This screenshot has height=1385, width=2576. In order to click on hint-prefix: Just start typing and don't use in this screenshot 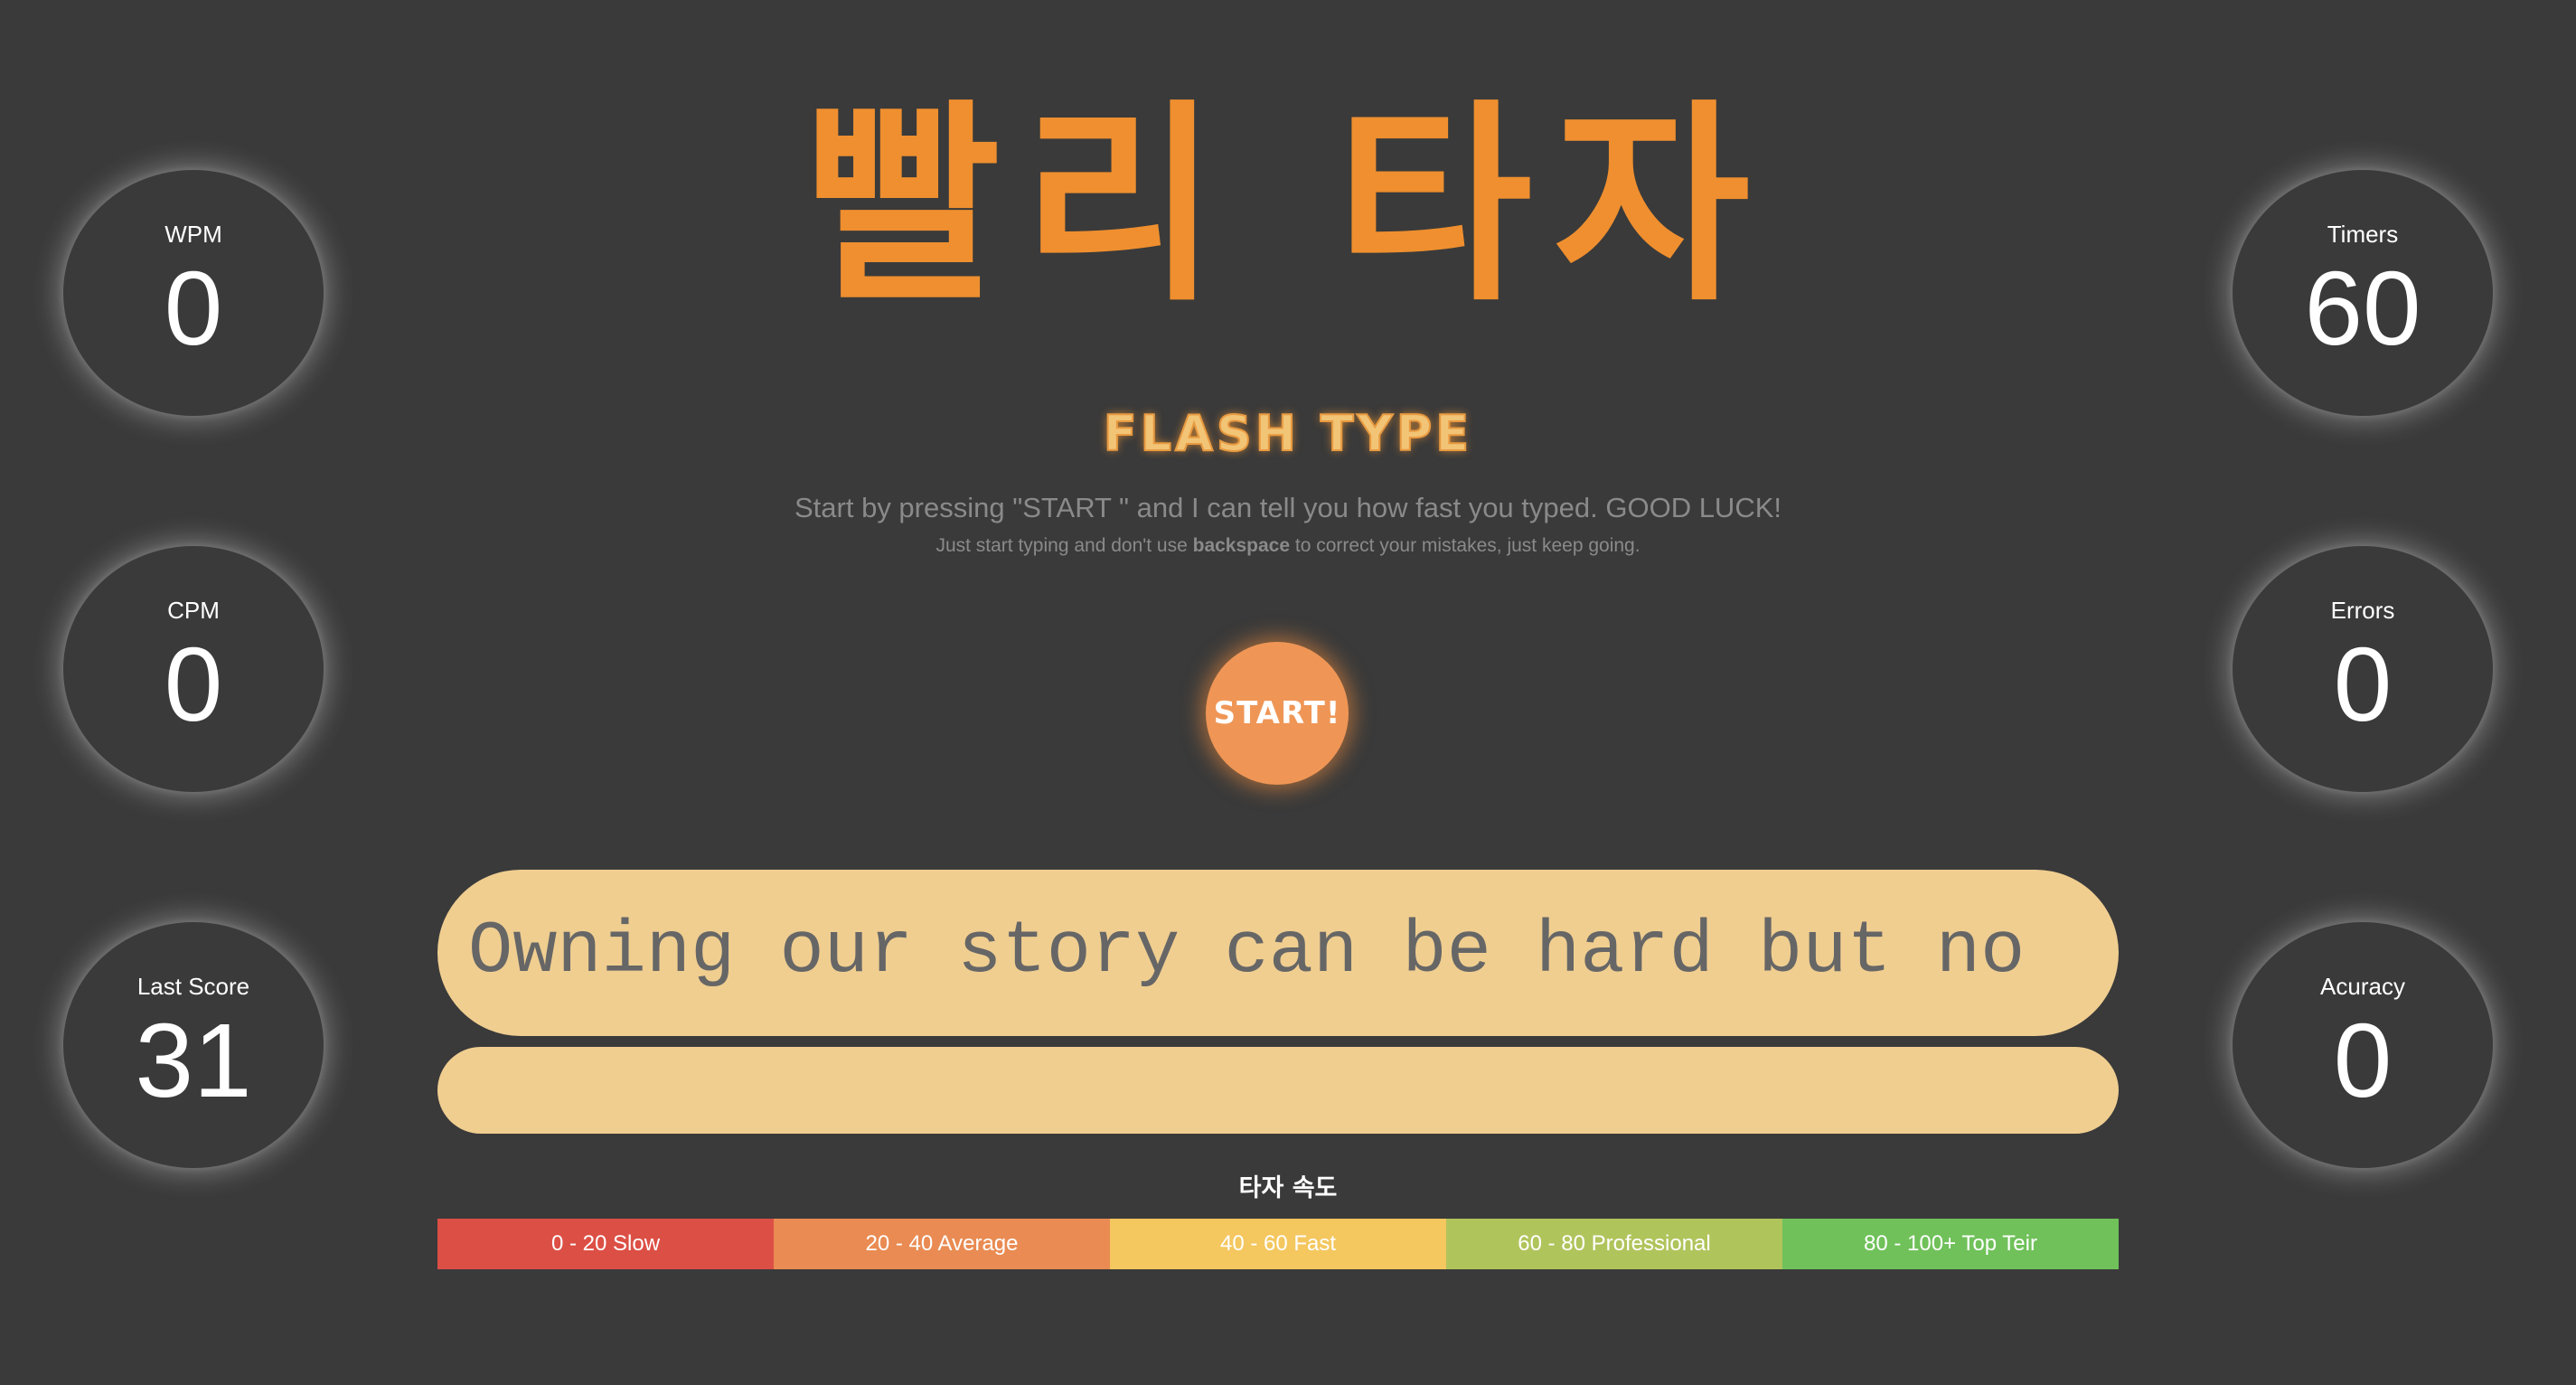, I will do `click(1064, 545)`.